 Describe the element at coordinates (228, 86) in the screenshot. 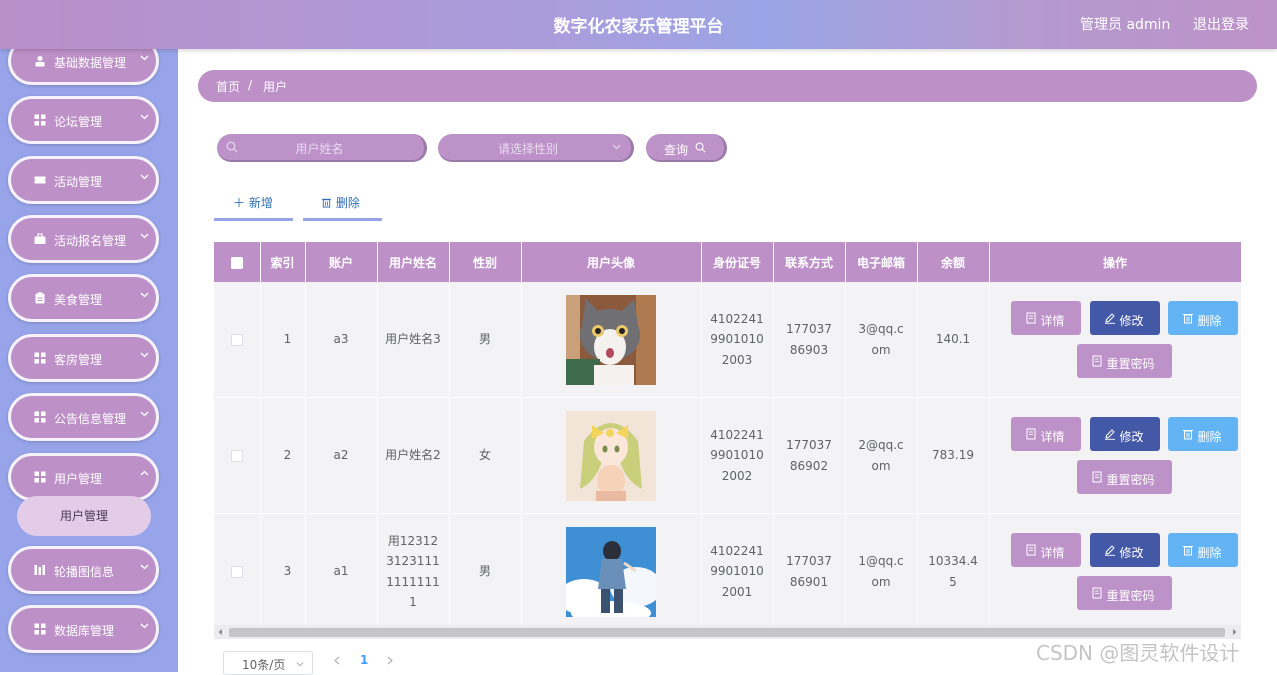

I see `breadcrumb-home: 首页` at that location.